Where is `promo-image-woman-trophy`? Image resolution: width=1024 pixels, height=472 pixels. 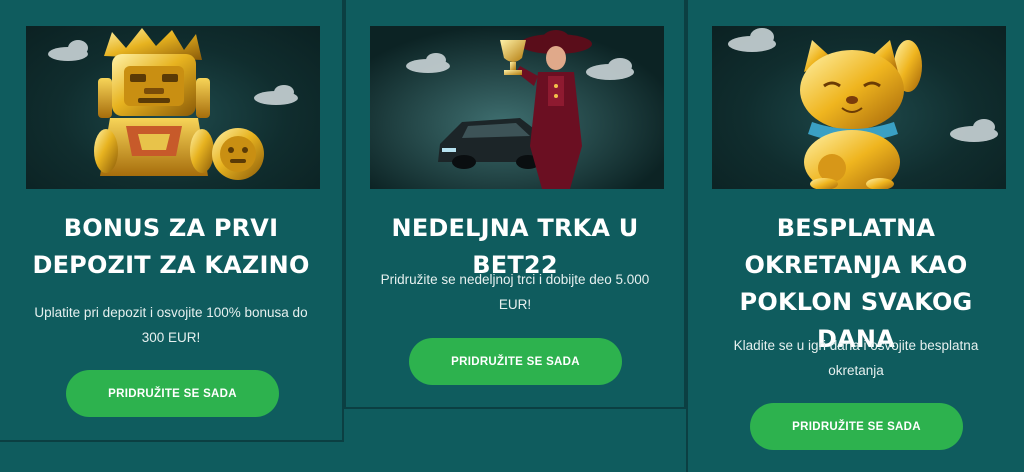
promo-image-woman-trophy is located at coordinates (517, 107).